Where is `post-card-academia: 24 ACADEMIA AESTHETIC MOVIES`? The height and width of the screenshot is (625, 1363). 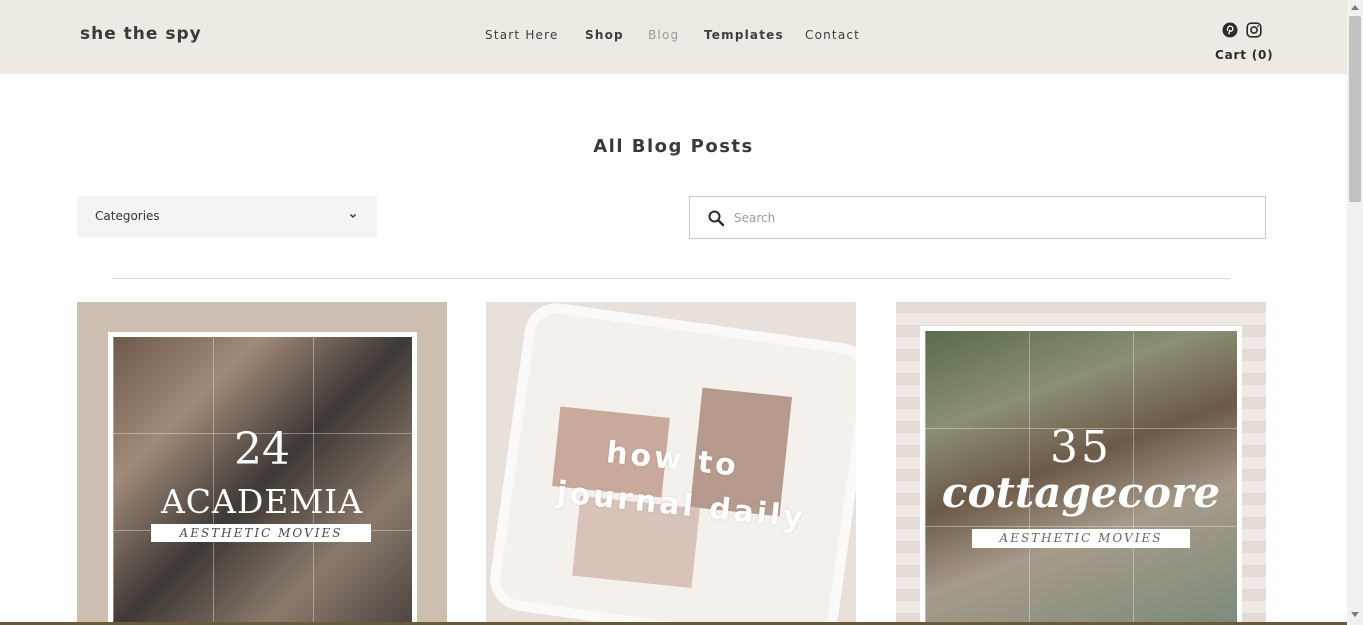
post-card-academia: 24 ACADEMIA AESTHETIC MOVIES is located at coordinates (262, 463).